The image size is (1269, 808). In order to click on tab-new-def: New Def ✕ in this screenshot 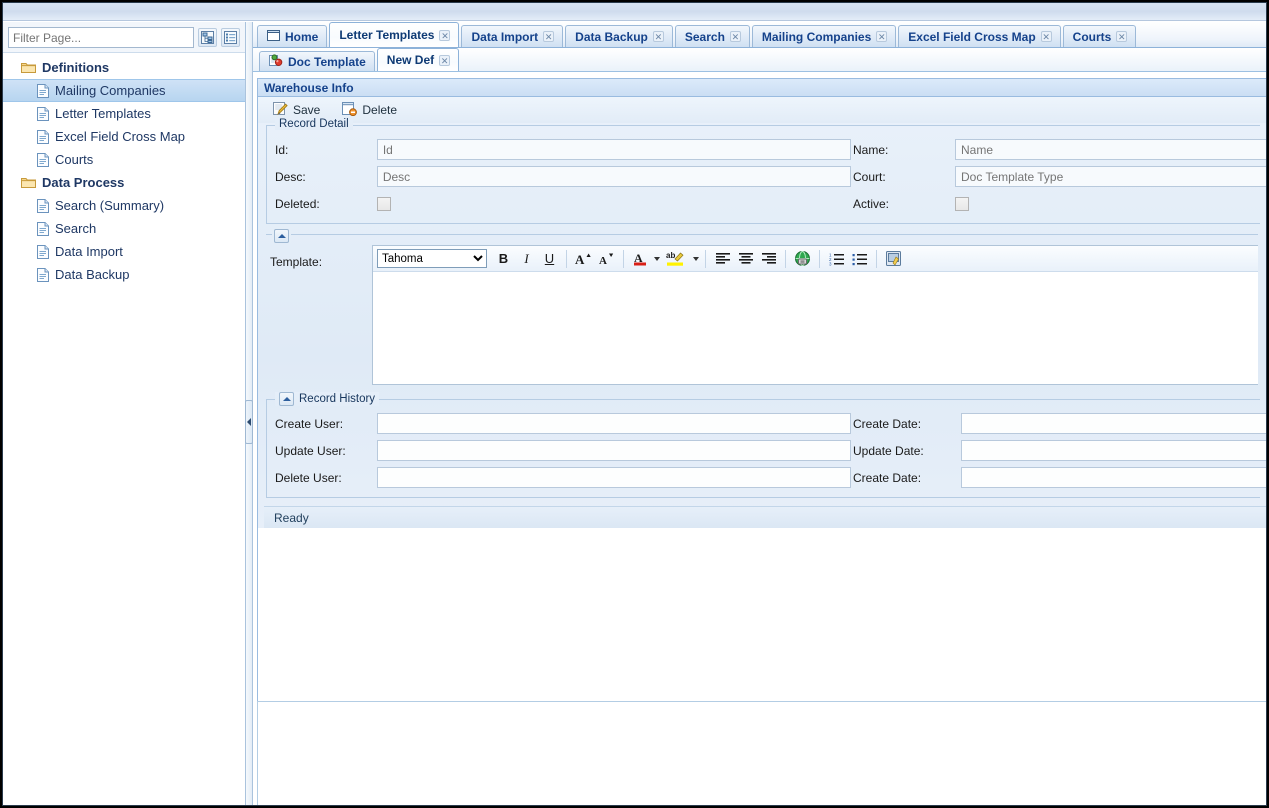, I will do `click(418, 59)`.